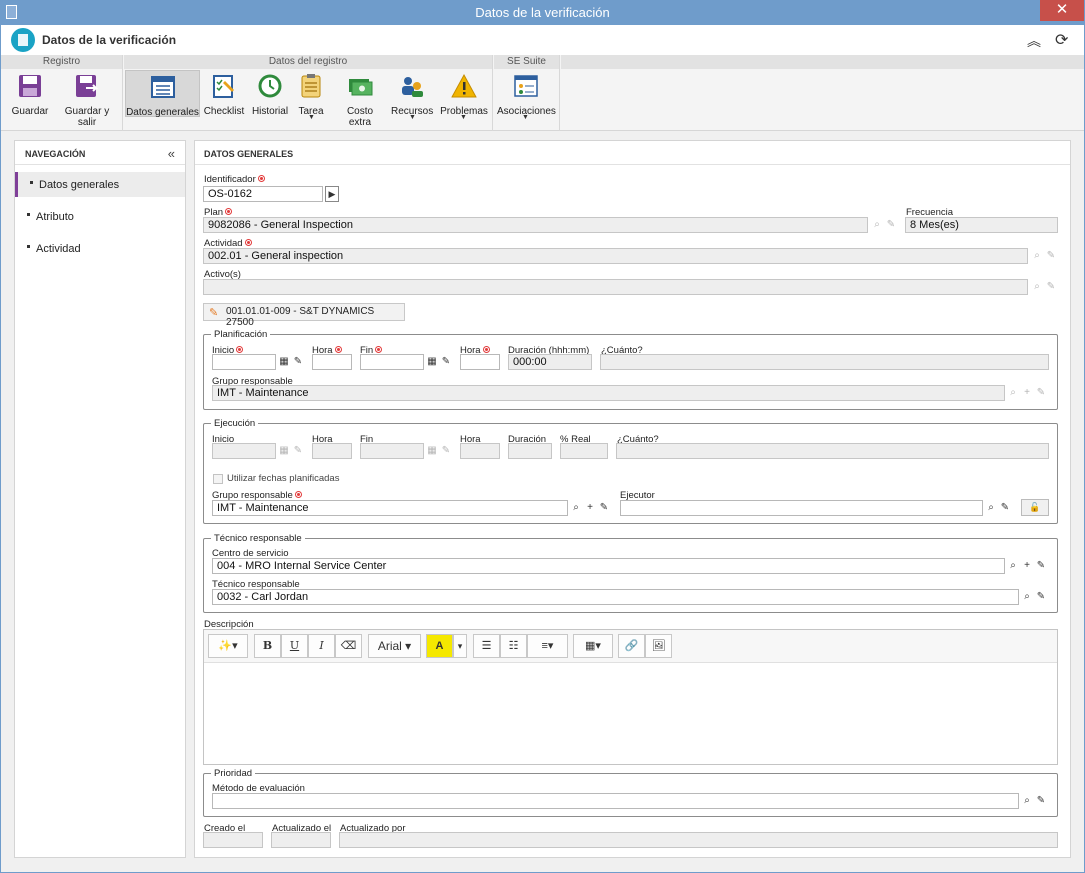  I want to click on centro-field: 004 - MRO Internal Service Center, so click(608, 566).